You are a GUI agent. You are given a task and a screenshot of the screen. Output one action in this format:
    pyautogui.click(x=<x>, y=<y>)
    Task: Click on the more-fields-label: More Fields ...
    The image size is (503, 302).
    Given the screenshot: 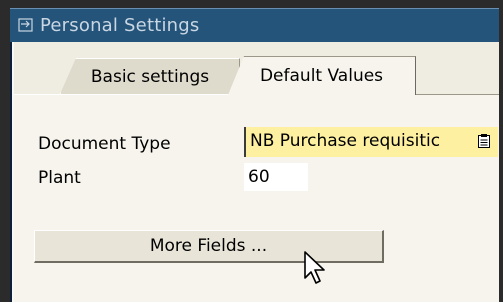 What is the action you would take?
    pyautogui.click(x=208, y=246)
    